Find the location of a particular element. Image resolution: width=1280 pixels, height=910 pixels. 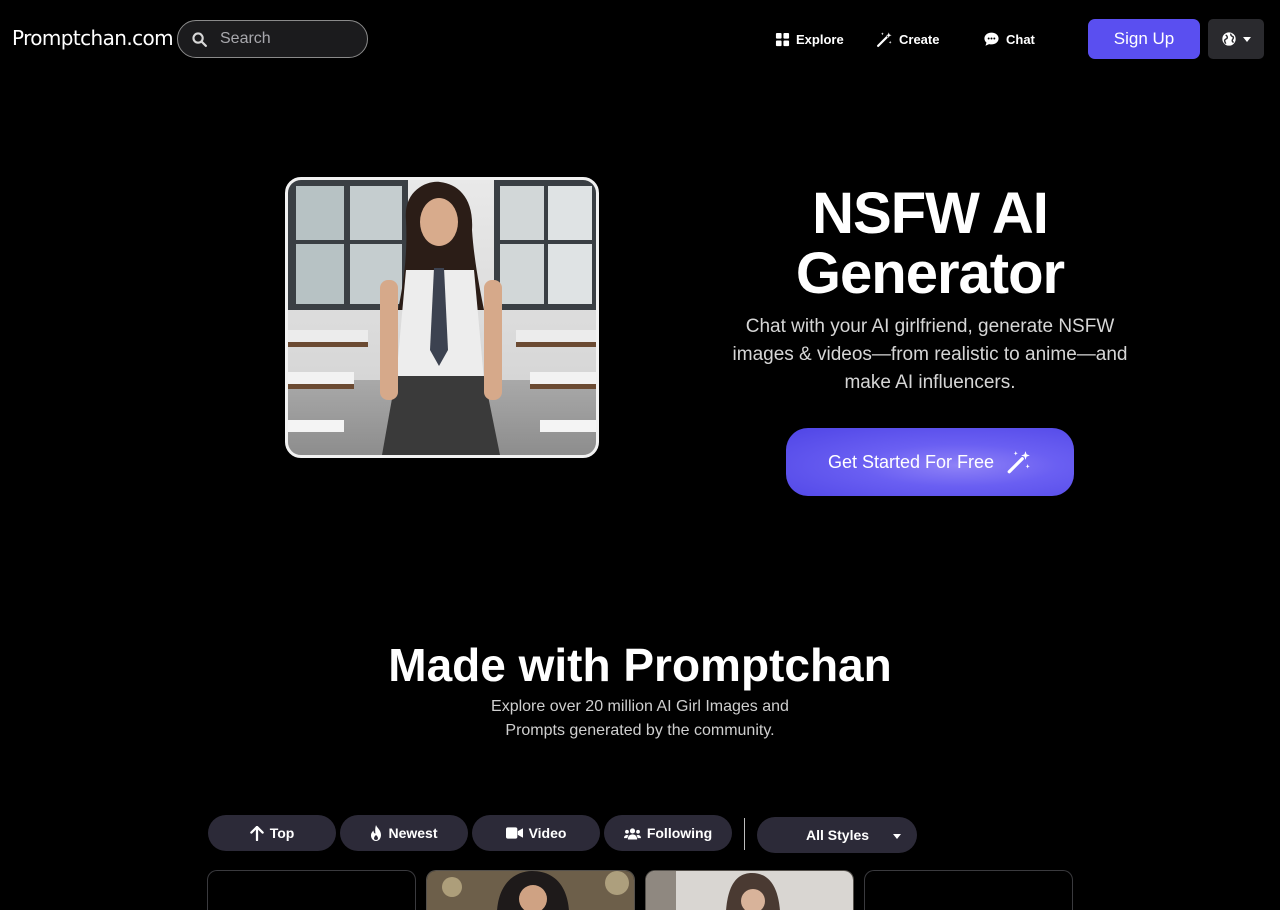

filter-divider is located at coordinates (744, 834).